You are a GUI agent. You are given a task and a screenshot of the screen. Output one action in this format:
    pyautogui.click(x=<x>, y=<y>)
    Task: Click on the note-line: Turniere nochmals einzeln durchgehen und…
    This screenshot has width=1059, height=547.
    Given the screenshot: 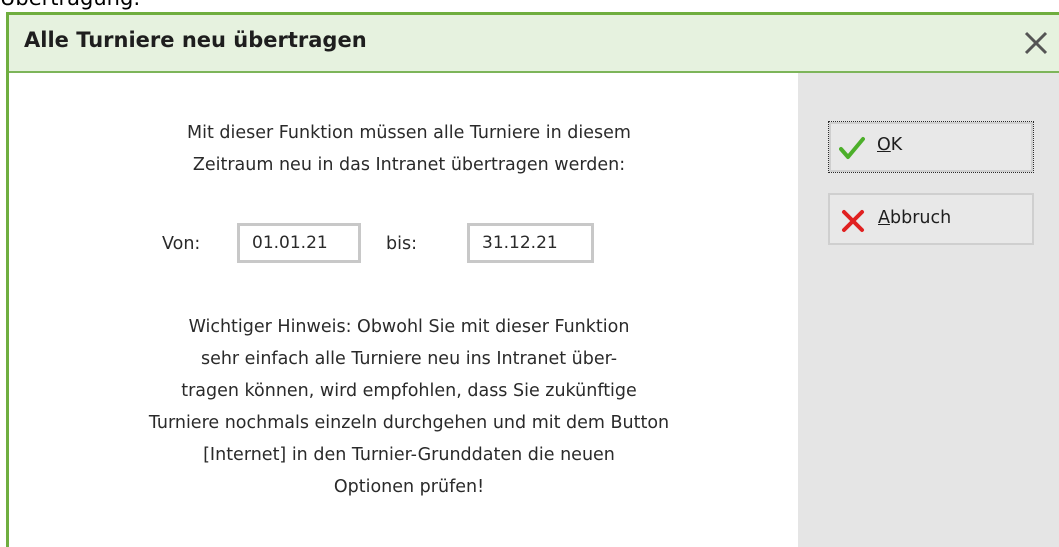 What is the action you would take?
    pyautogui.click(x=409, y=423)
    